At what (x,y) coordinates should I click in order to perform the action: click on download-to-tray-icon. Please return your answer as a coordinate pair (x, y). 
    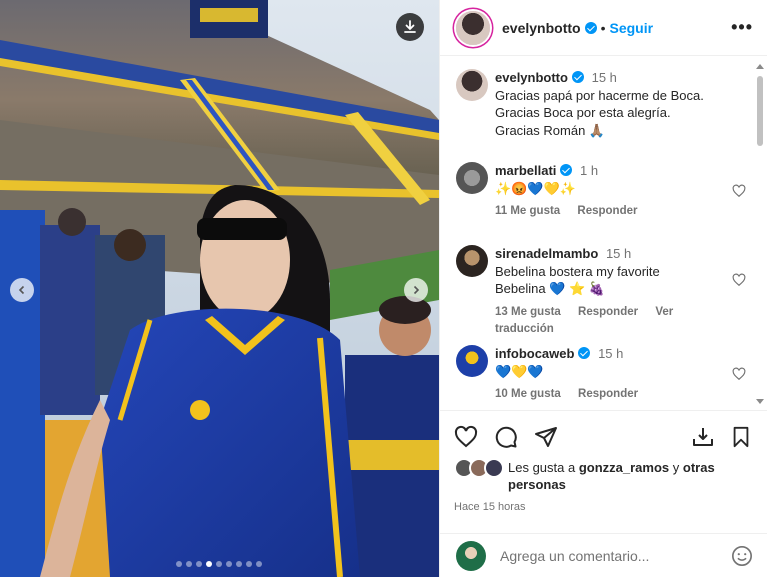
    Looking at the image, I should click on (703, 437).